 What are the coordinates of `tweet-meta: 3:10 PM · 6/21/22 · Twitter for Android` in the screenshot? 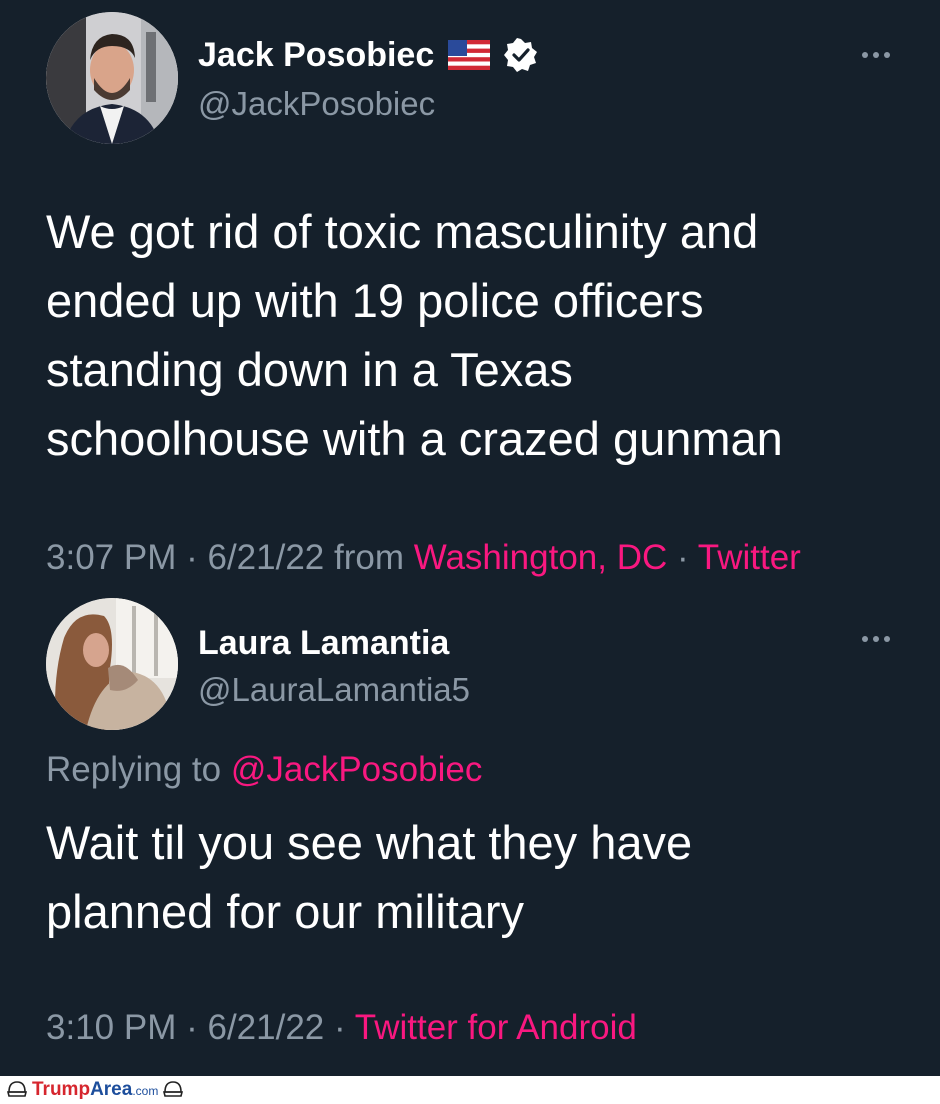 It's located at (341, 1028).